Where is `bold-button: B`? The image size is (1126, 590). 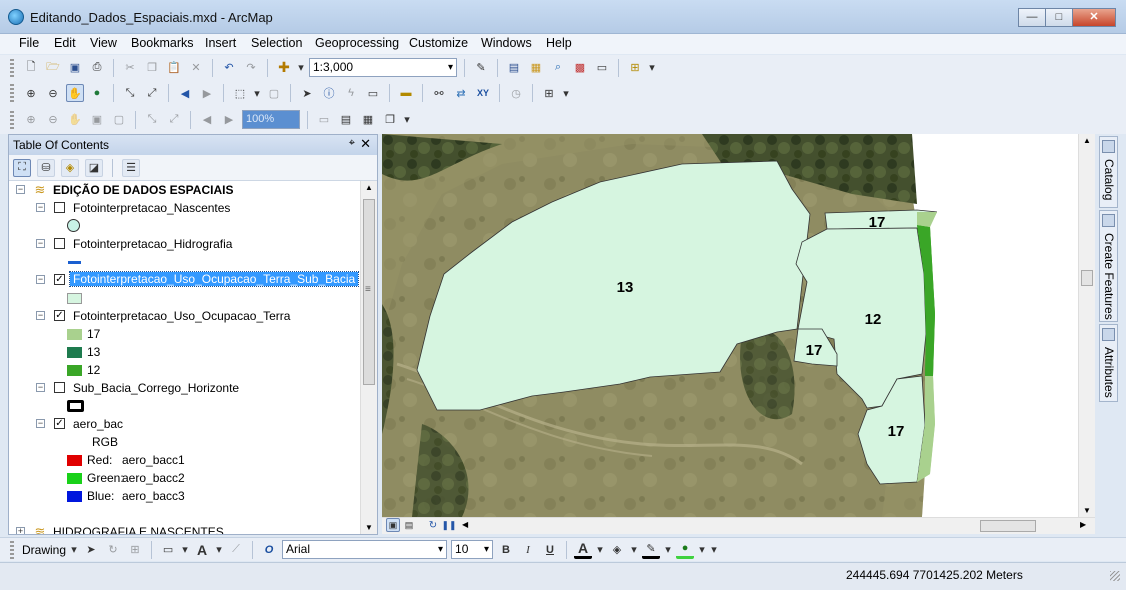
bold-button: B is located at coordinates (506, 550).